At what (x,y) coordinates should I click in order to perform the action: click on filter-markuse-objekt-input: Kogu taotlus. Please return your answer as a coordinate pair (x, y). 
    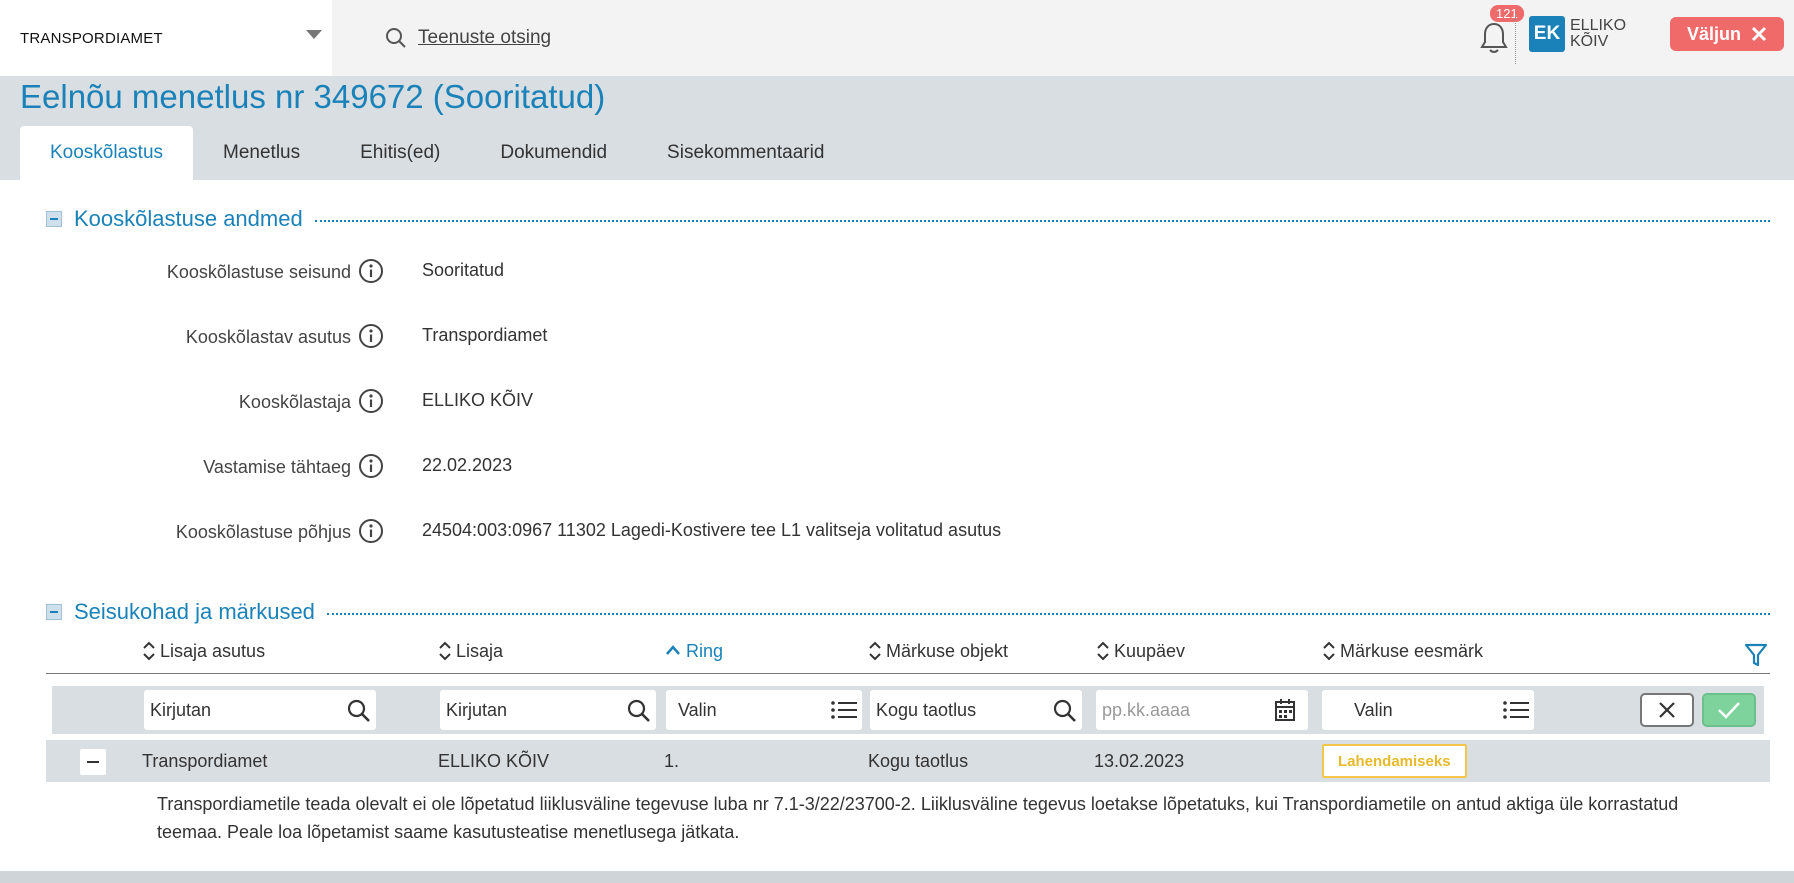
    Looking at the image, I should click on (976, 710).